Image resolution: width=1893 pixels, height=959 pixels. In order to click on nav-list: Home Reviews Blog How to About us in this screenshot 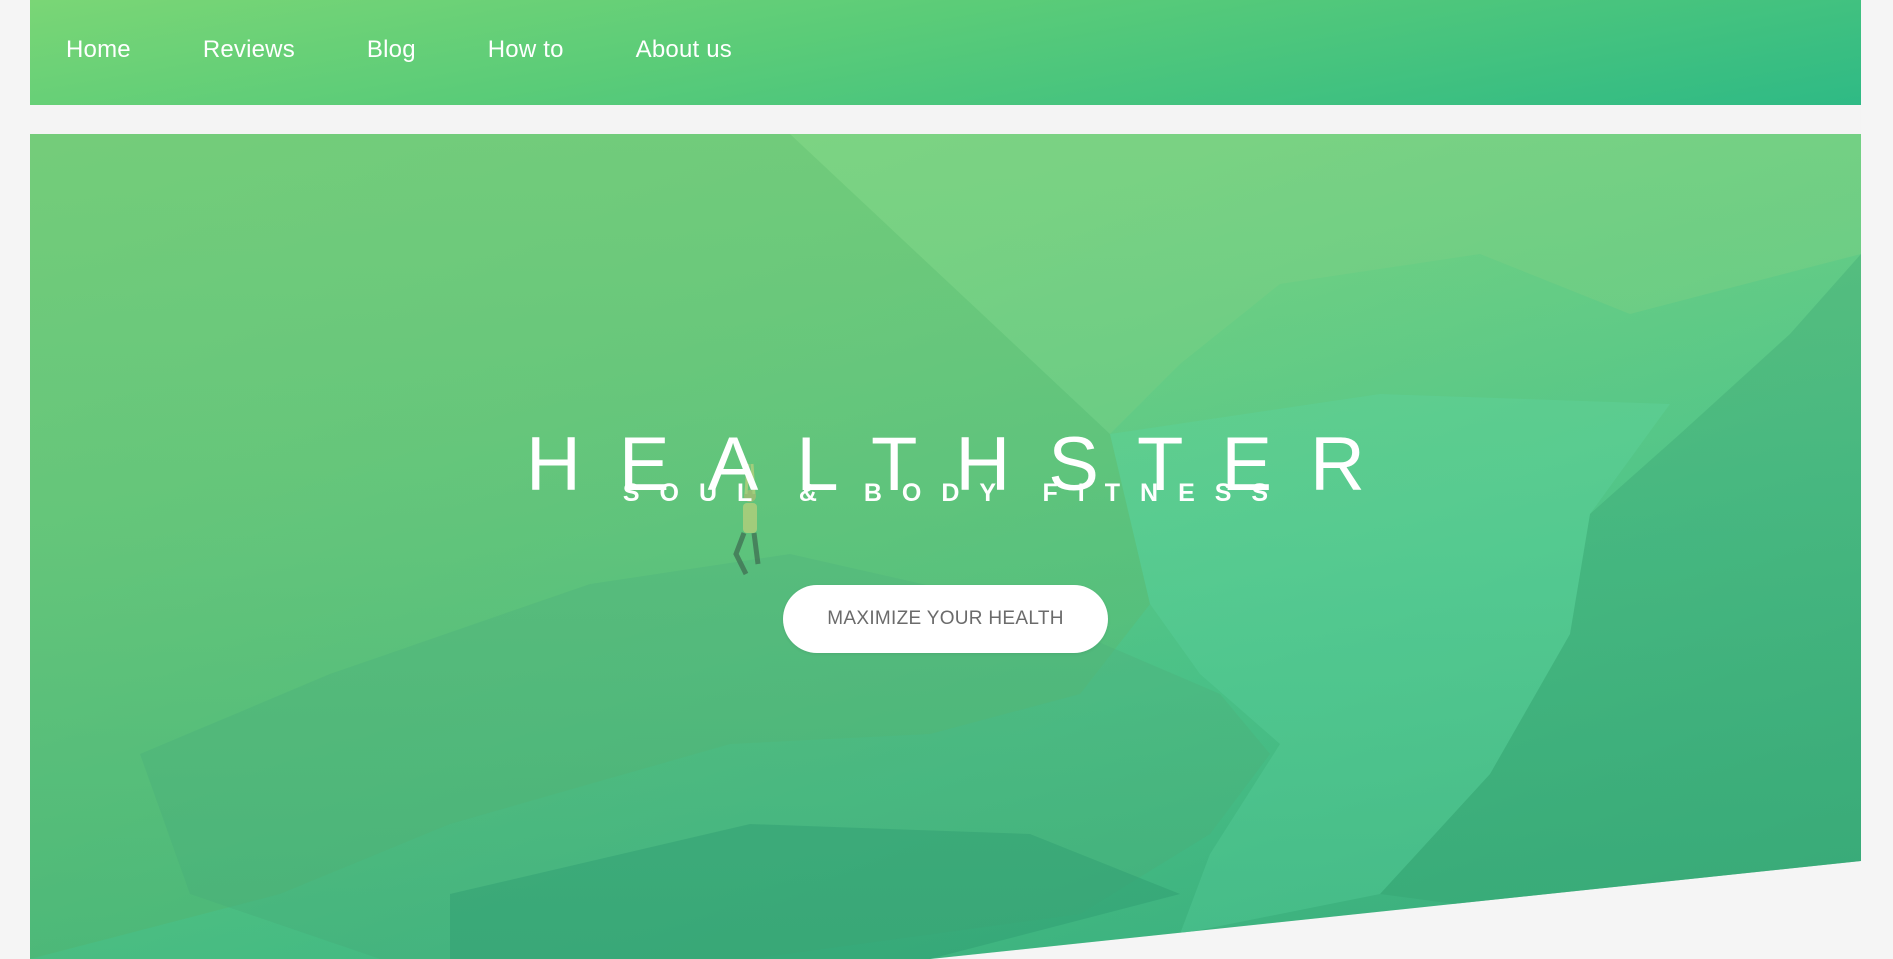, I will do `click(945, 50)`.